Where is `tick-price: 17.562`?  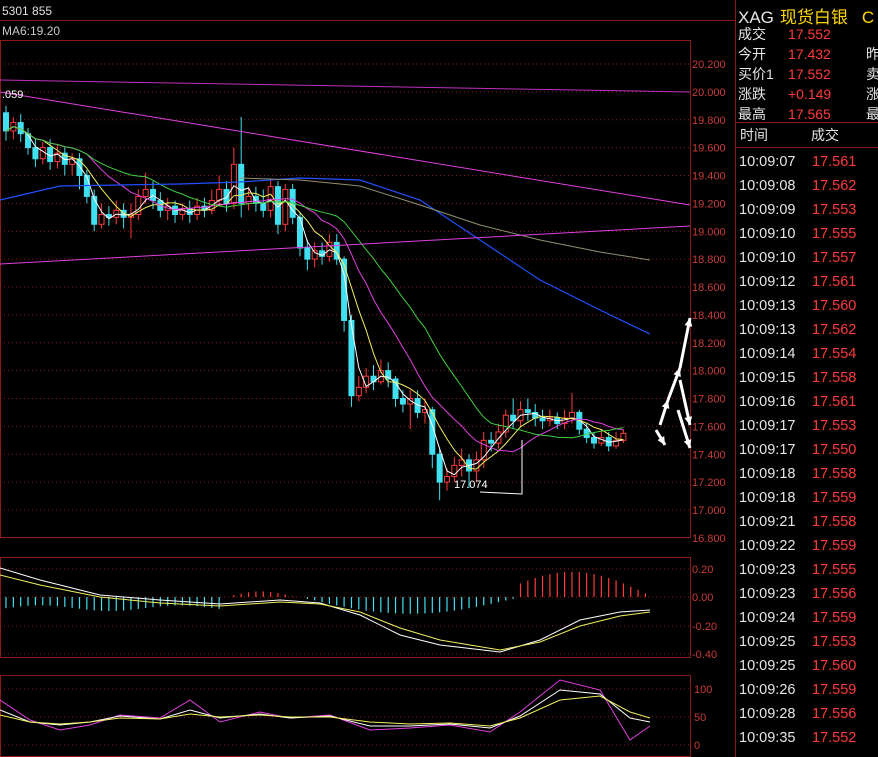
tick-price: 17.562 is located at coordinates (834, 330).